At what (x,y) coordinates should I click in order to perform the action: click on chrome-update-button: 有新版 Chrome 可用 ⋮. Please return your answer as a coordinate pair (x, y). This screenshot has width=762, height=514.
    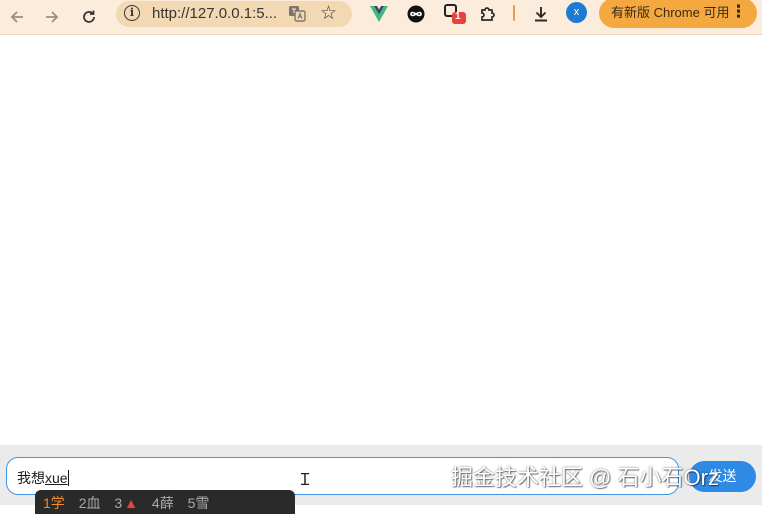
    Looking at the image, I should click on (678, 14).